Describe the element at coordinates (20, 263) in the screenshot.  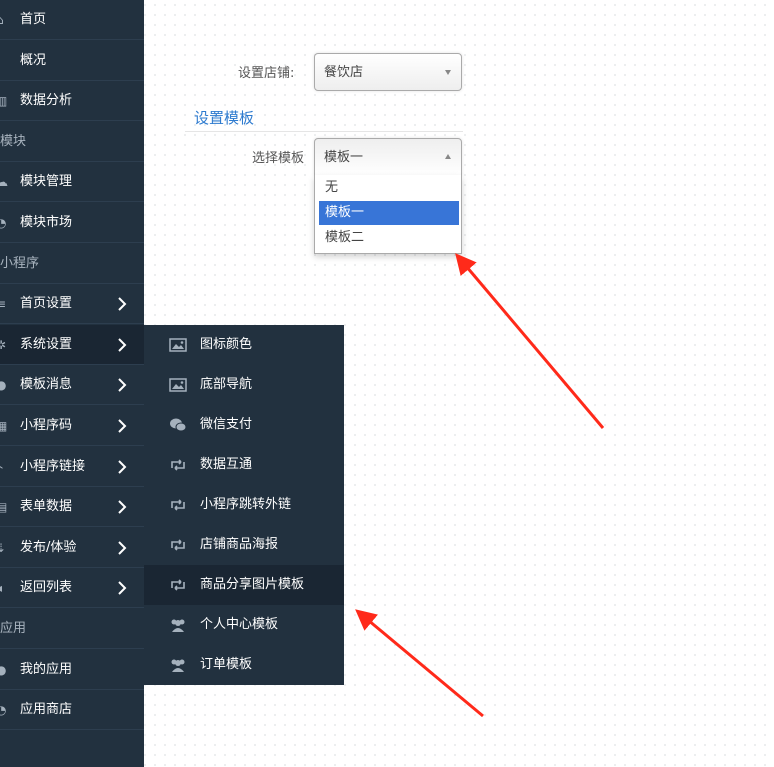
I see `sidebar-section-label: 小程序` at that location.